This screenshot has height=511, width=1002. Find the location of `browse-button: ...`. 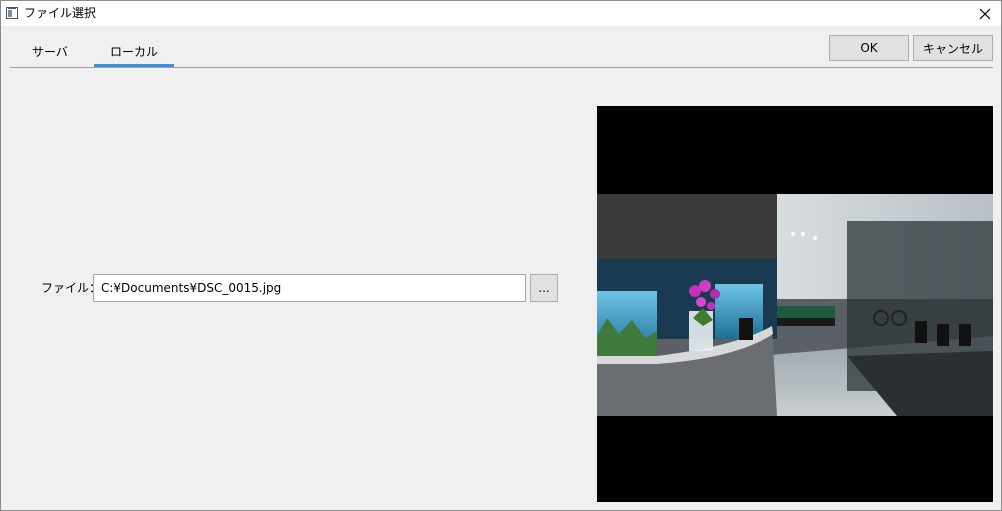

browse-button: ... is located at coordinates (544, 288).